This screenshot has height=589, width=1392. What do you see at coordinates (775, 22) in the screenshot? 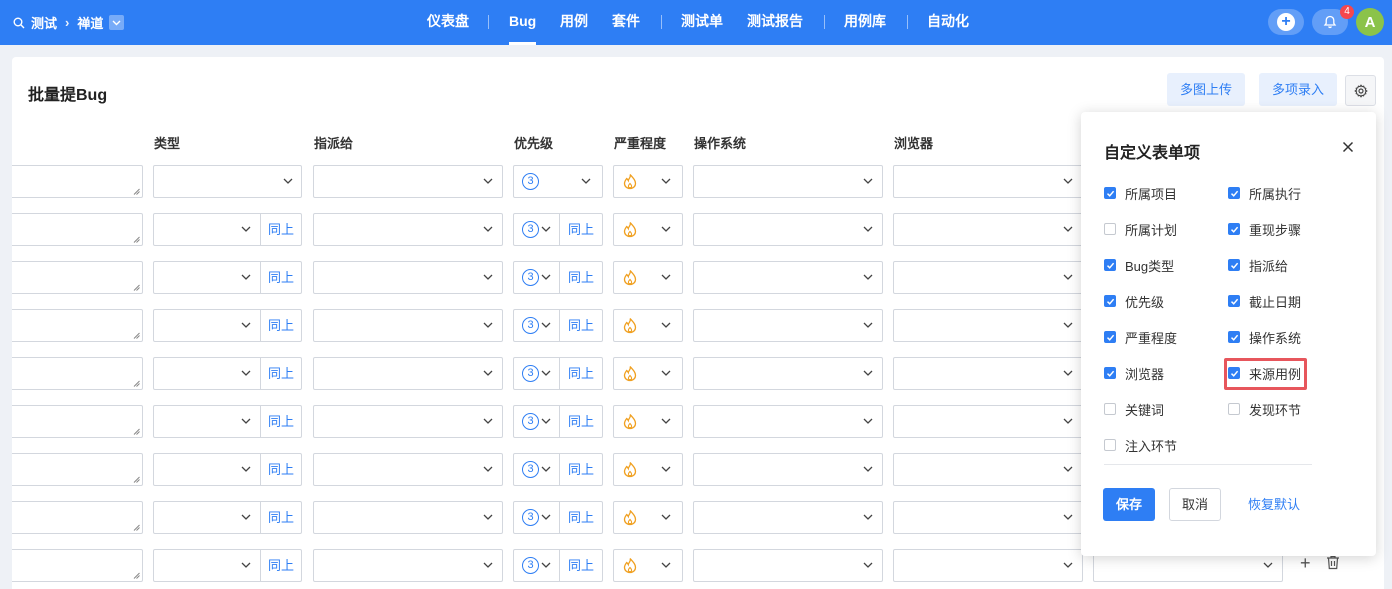
I see `nav-testreport: 测试报告` at bounding box center [775, 22].